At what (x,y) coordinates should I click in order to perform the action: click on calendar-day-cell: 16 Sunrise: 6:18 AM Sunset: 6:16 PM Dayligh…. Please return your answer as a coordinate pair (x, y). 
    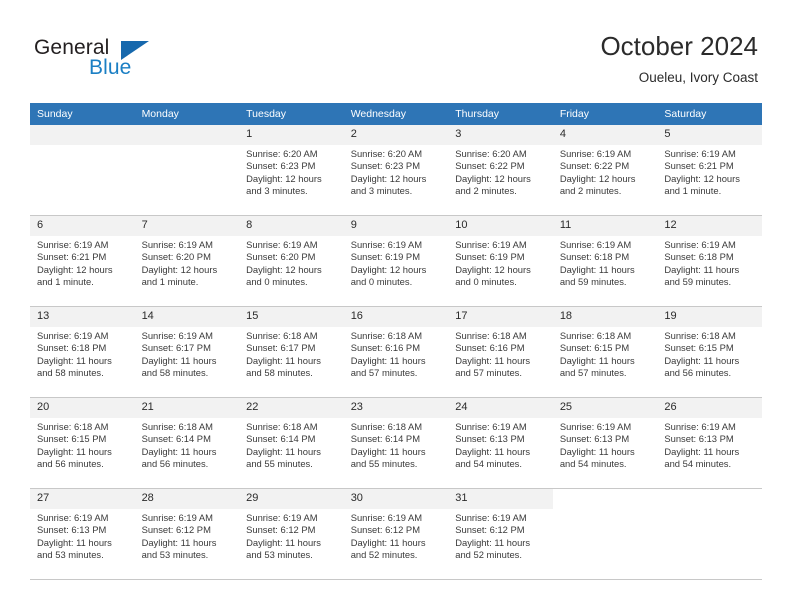
    Looking at the image, I should click on (396, 352).